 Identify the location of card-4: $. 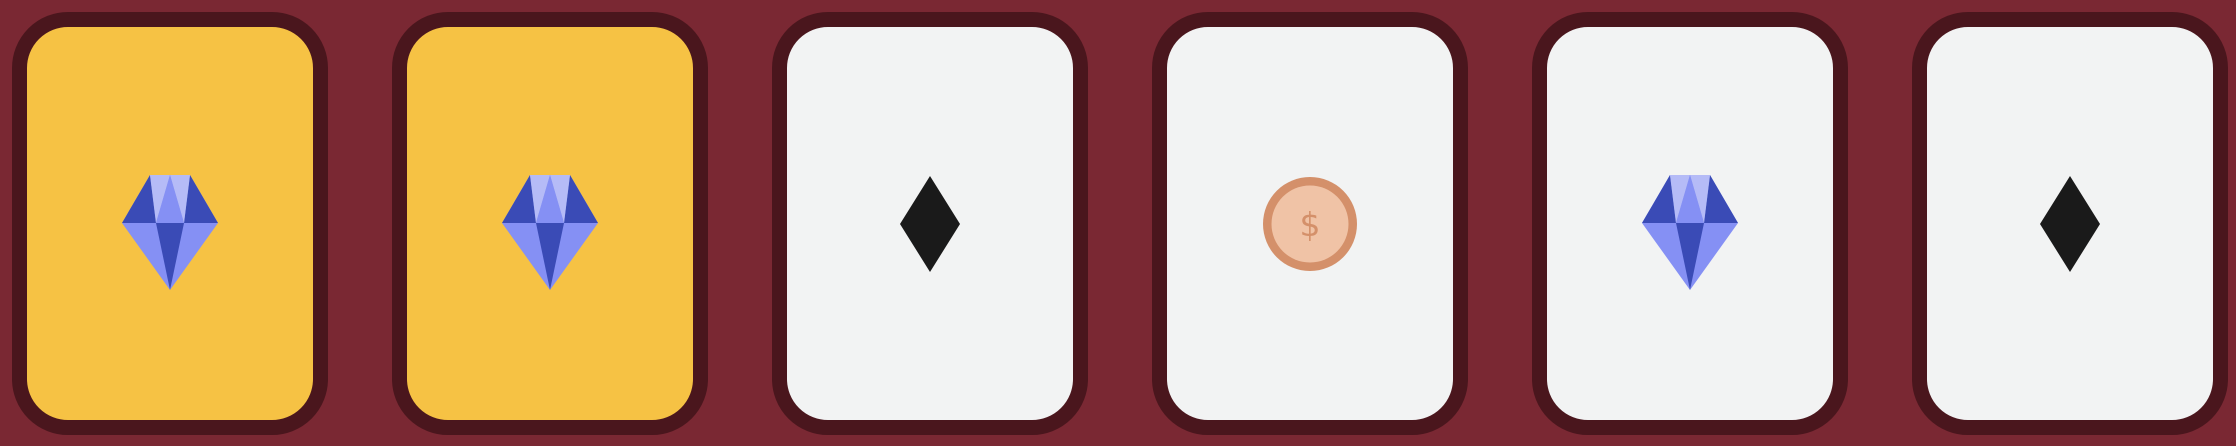
(1310, 223).